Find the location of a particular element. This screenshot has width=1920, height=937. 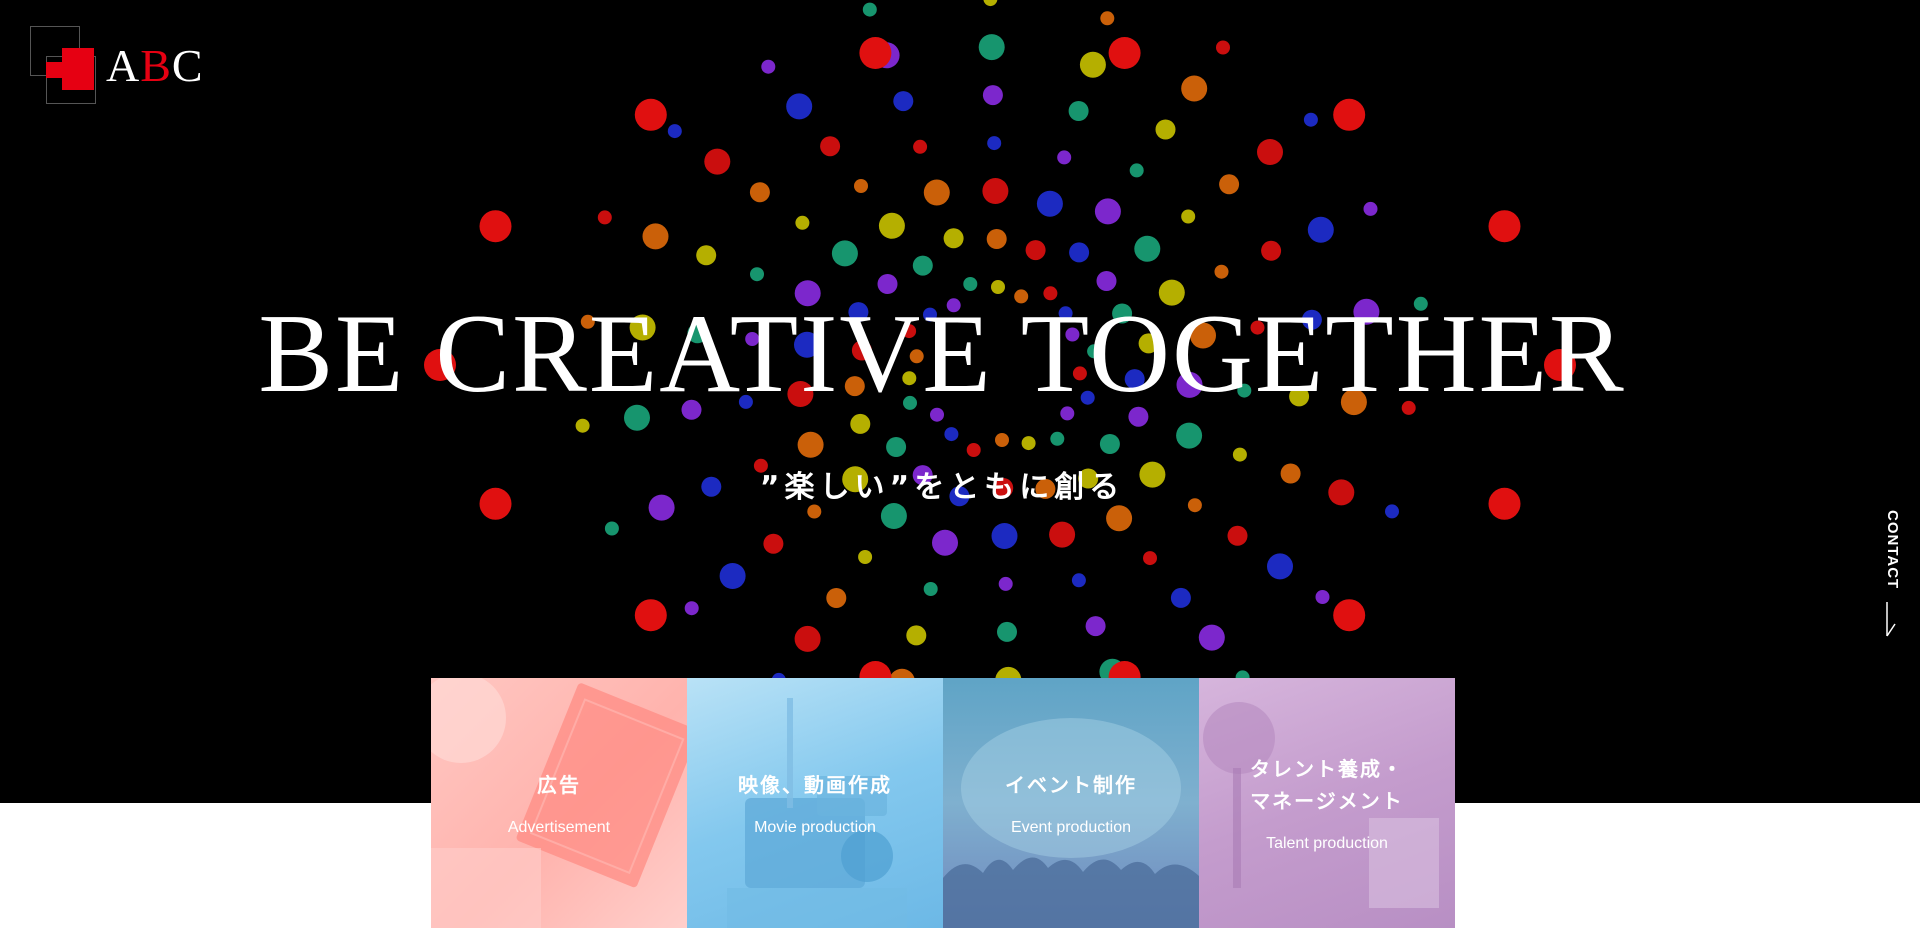

hero-headline: BE CREATIVE TOGETHER is located at coordinates (942, 354).